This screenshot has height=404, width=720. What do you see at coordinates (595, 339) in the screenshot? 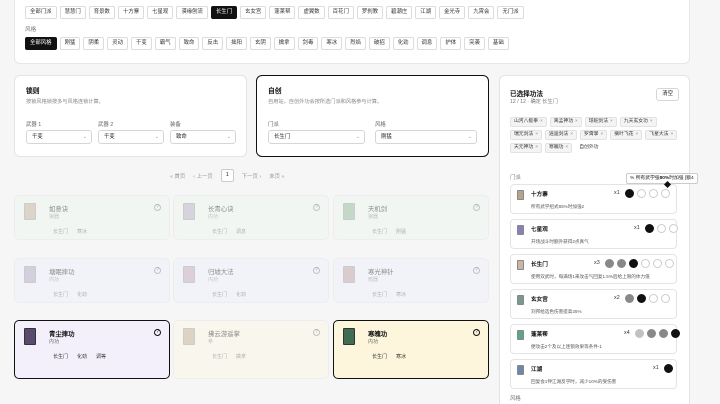
I see `sect-bonus-card: 蓬莱帮 x4 便攻击2个及以上连锁效果等条件-1` at bounding box center [595, 339].